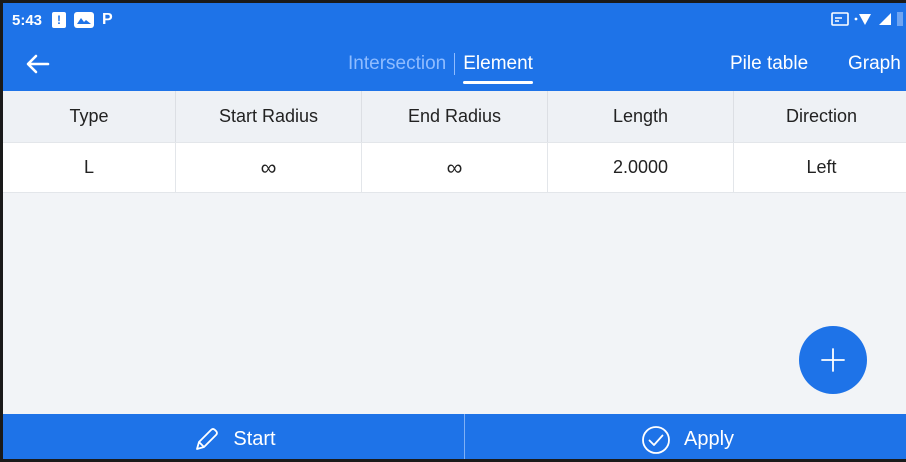  I want to click on check-circle-icon, so click(656, 439).